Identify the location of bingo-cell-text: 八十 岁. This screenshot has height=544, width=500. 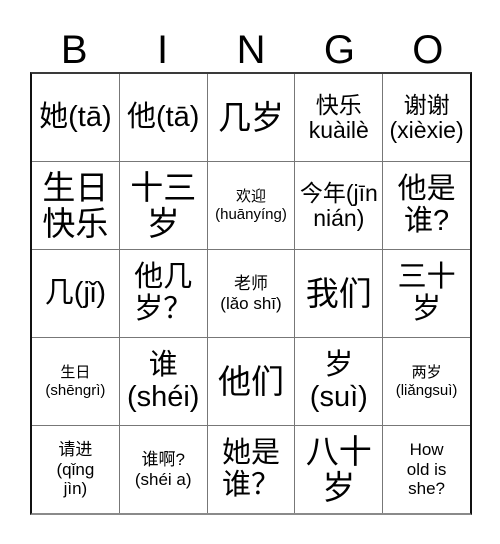
(338, 469).